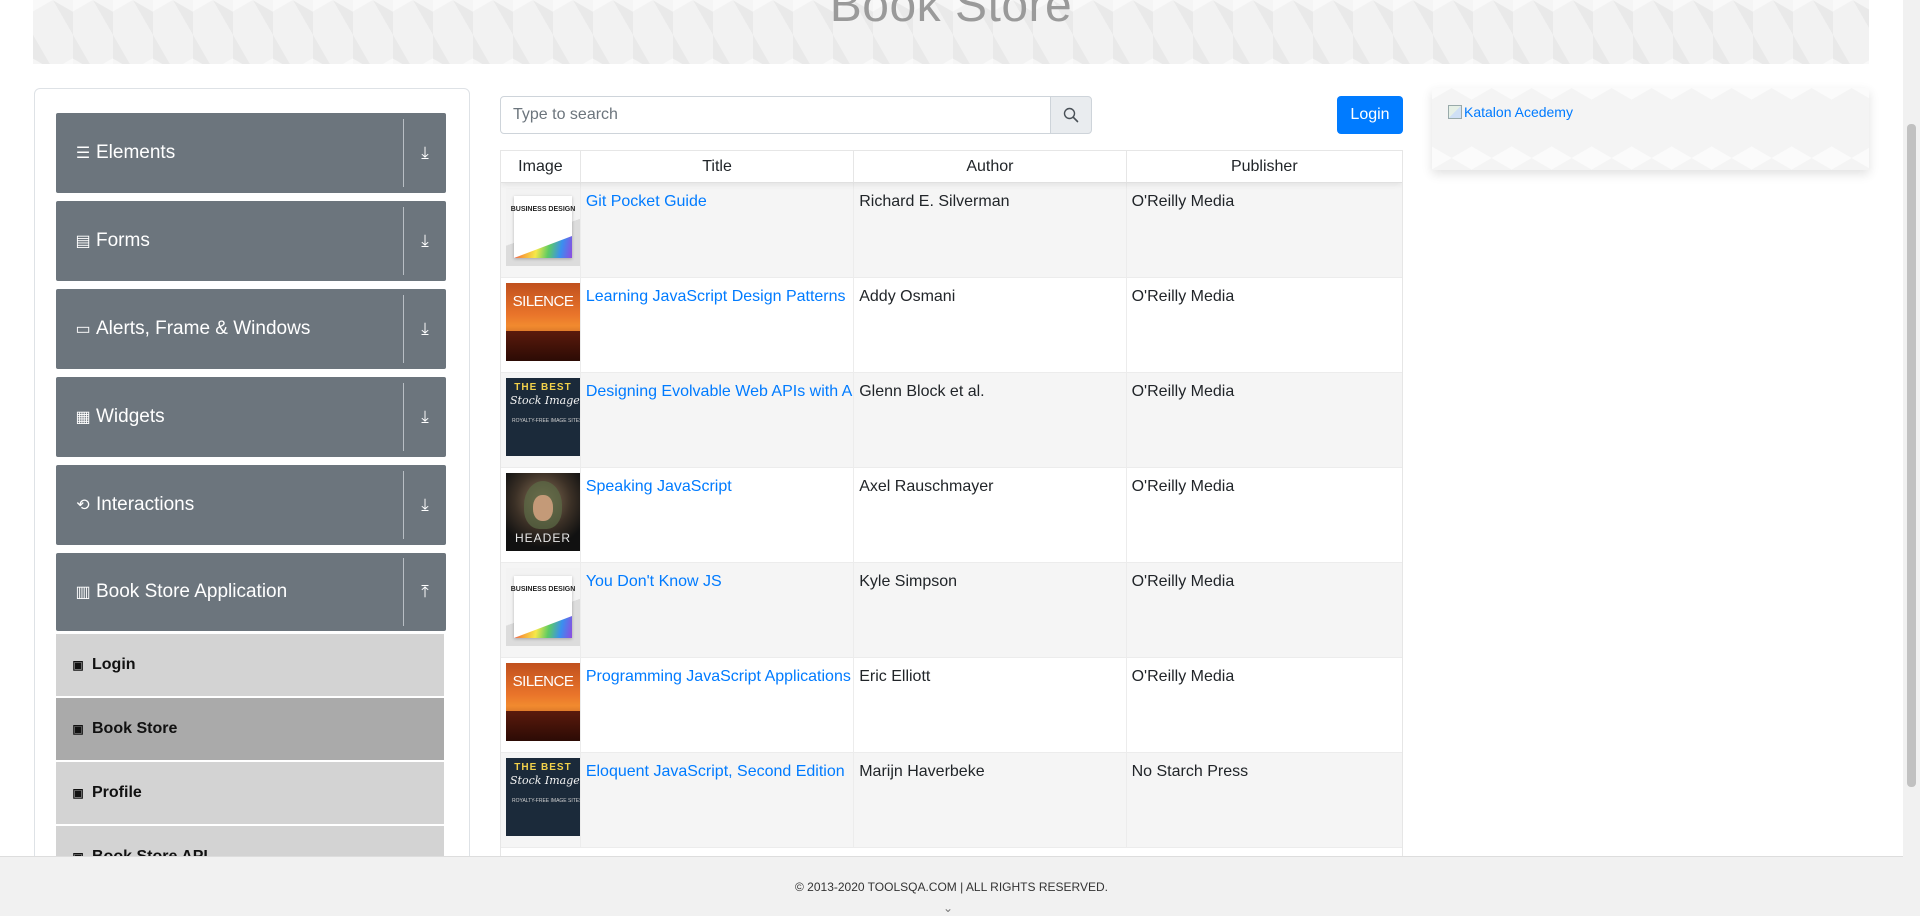 This screenshot has height=916, width=1920. I want to click on sidebar-group-forms: ▤ Forms ⤓, so click(251, 241).